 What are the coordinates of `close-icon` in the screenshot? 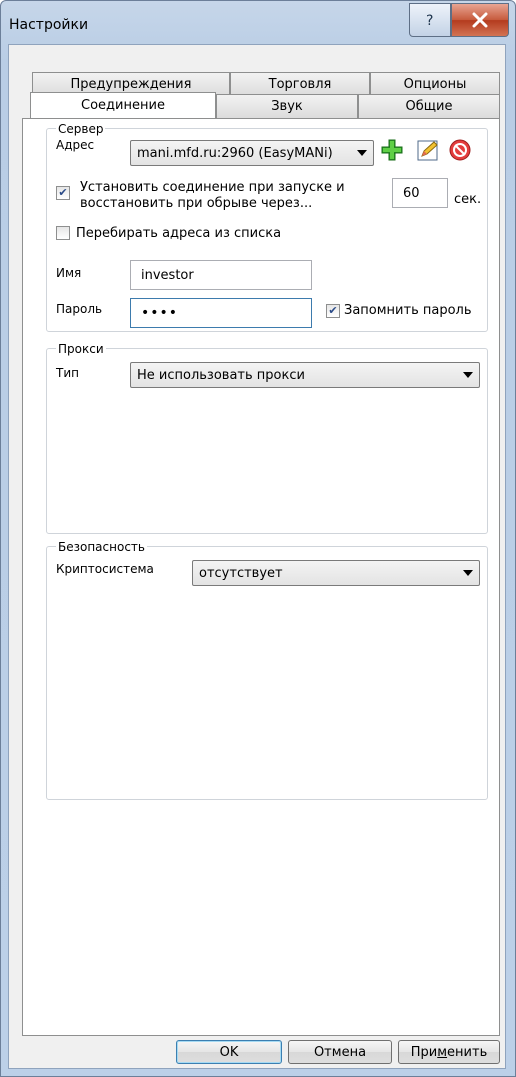 It's located at (480, 20).